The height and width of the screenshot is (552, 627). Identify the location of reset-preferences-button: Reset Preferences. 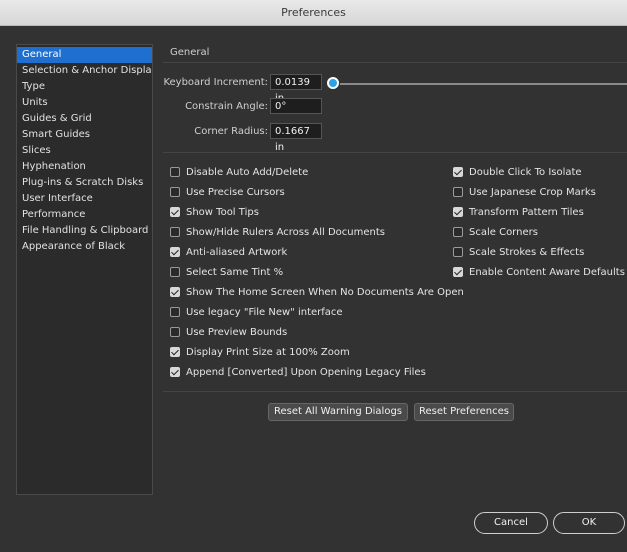
(464, 412).